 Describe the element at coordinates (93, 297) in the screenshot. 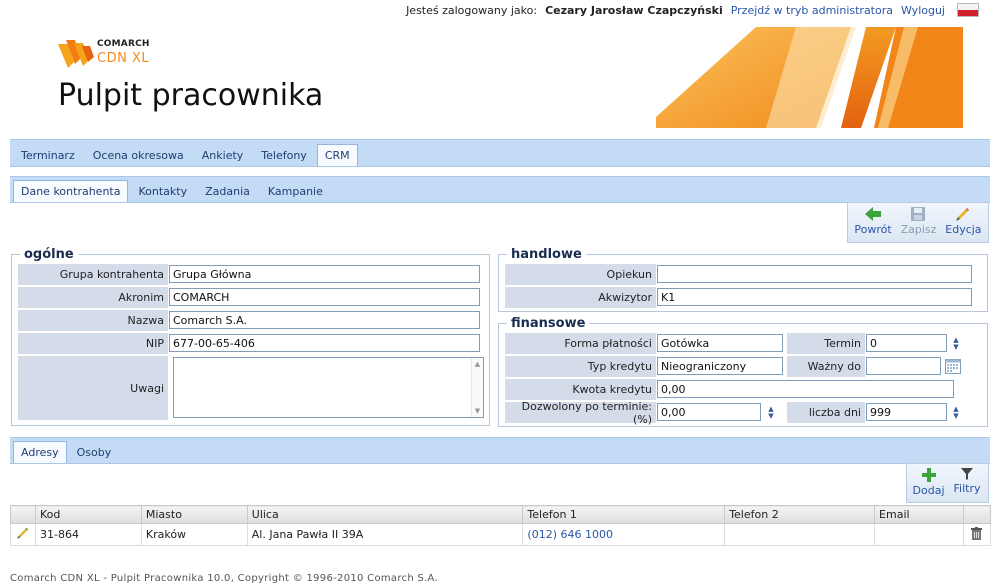

I see `akronim-label: Akronim` at that location.